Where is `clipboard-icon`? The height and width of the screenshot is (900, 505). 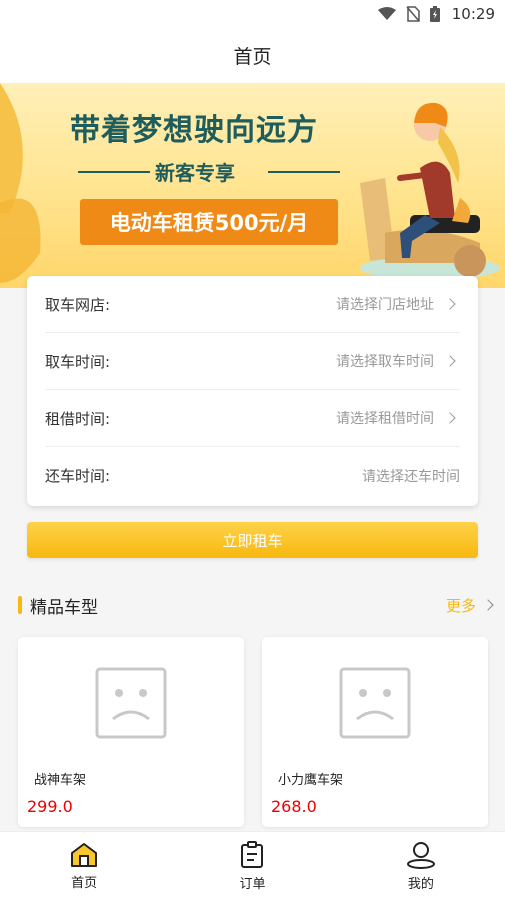
clipboard-icon is located at coordinates (252, 854).